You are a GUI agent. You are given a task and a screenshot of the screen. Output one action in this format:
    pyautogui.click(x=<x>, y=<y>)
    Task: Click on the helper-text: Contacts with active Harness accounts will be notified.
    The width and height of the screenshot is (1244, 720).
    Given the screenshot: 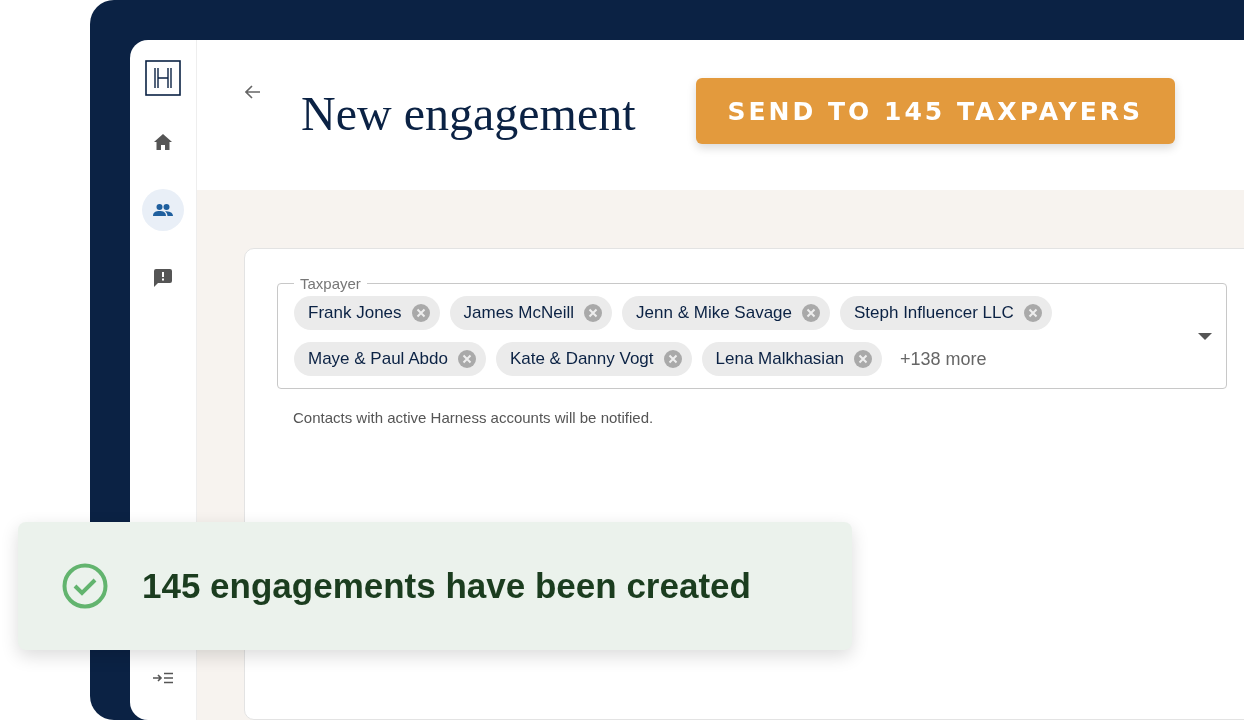 What is the action you would take?
    pyautogui.click(x=474, y=417)
    